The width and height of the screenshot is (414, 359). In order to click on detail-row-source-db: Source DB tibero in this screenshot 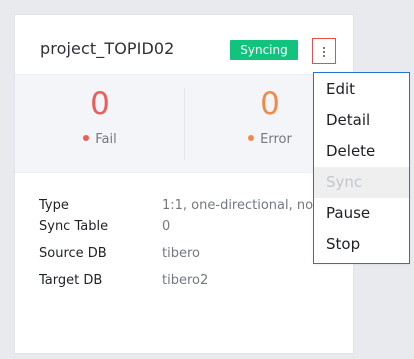, I will do `click(189, 254)`.